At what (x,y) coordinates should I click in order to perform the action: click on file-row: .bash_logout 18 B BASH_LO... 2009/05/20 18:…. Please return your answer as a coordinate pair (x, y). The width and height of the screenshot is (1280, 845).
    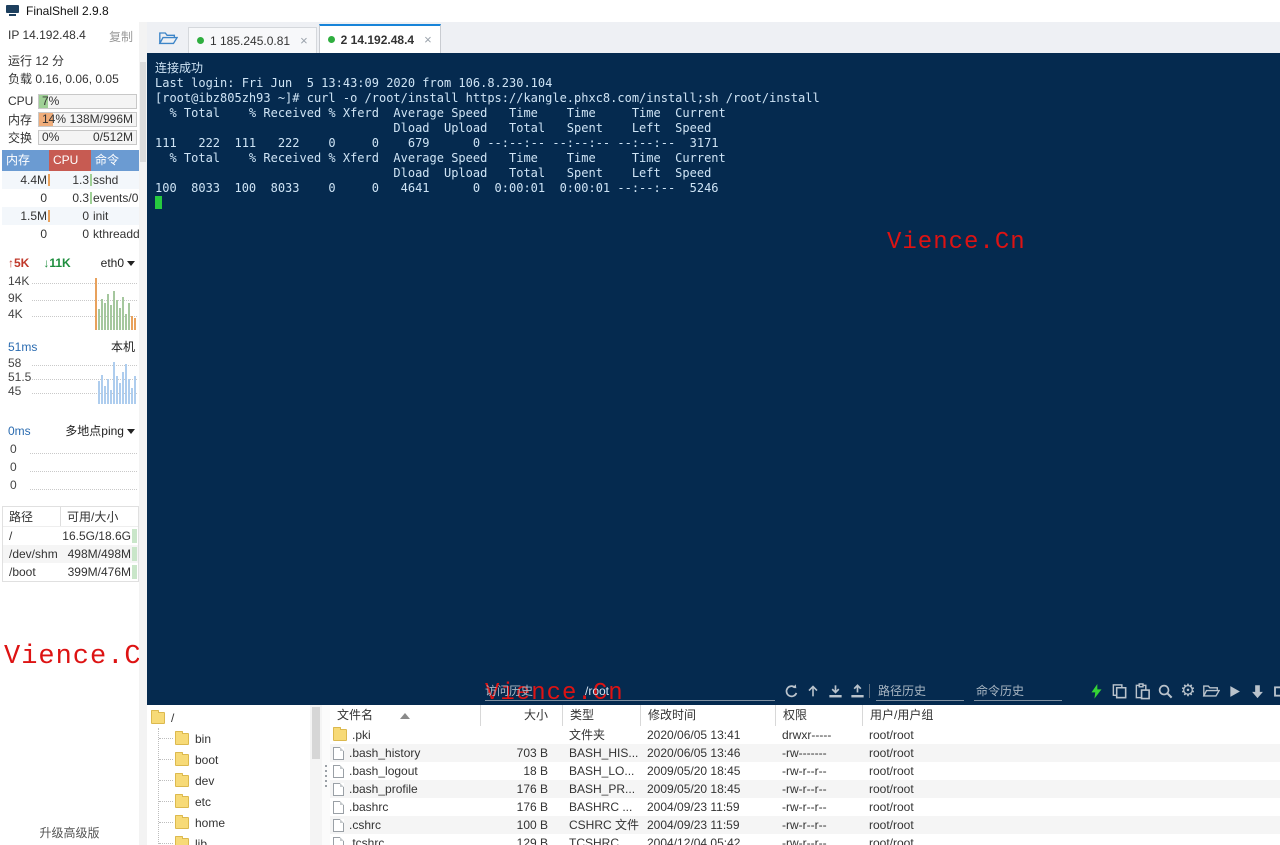
    Looking at the image, I should click on (805, 771).